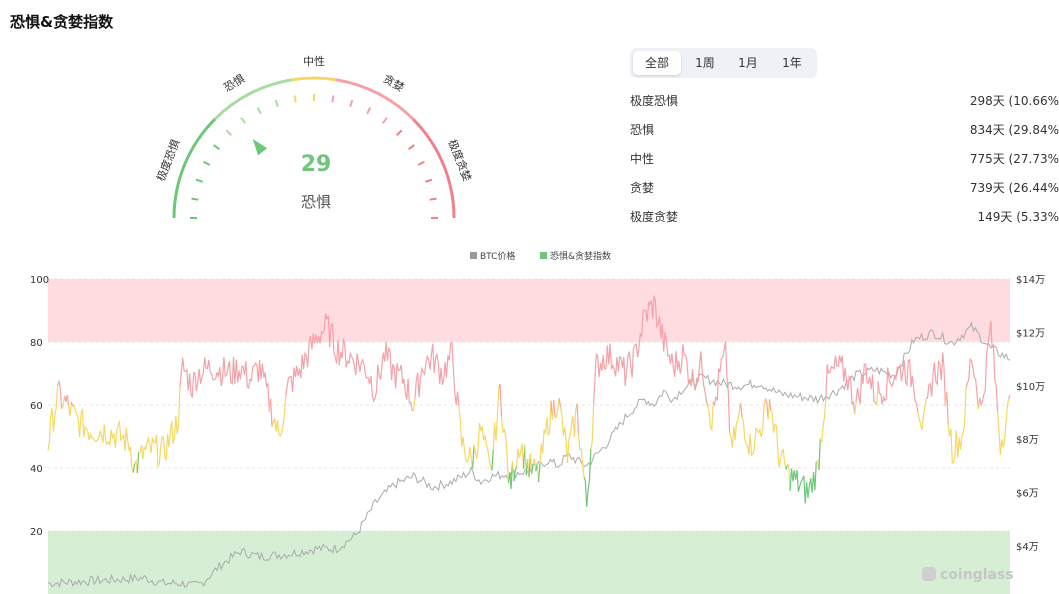 Image resolution: width=1059 pixels, height=594 pixels. I want to click on stat-neutral: 中性 775天 (27.73%, so click(844, 160).